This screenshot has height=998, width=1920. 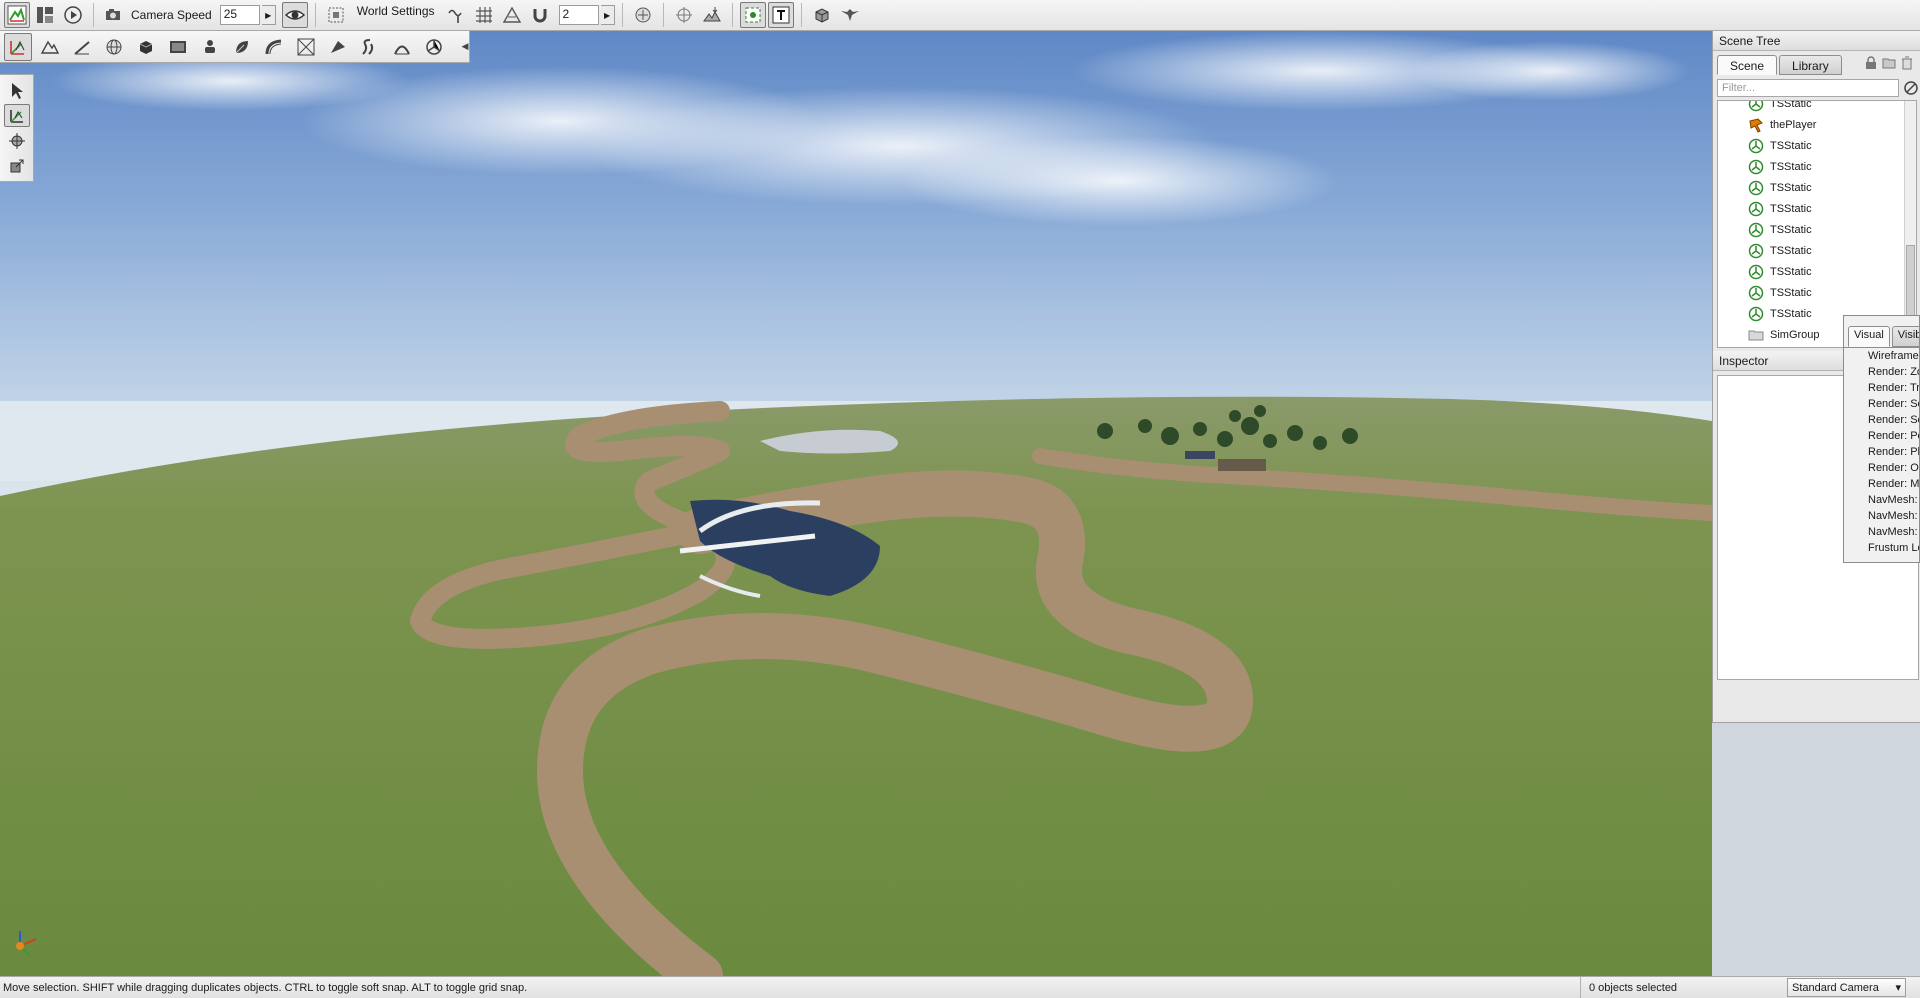 What do you see at coordinates (1795, 334) in the screenshot?
I see `tree-item-label: SimGroup` at bounding box center [1795, 334].